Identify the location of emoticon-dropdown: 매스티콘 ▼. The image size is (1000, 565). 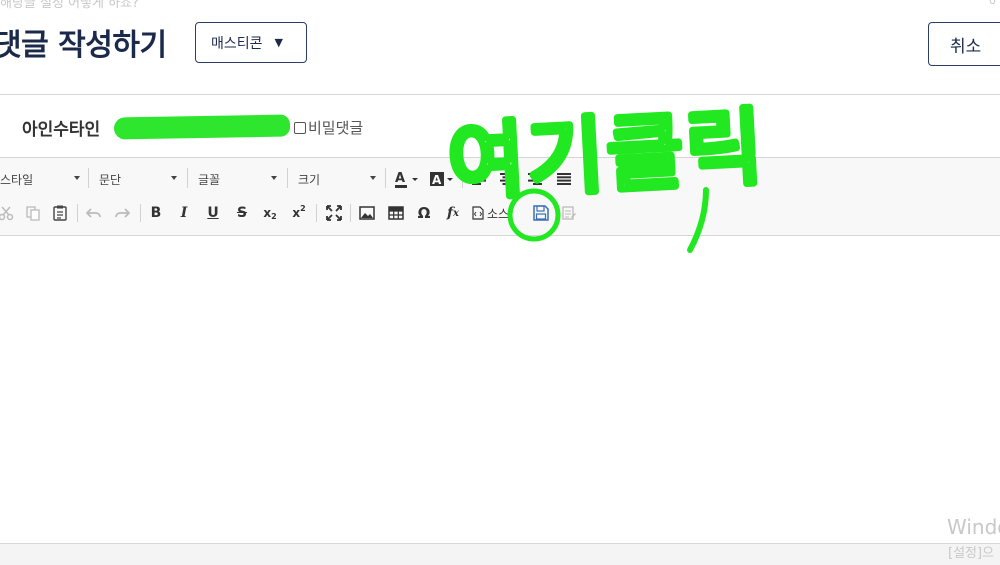
(251, 42).